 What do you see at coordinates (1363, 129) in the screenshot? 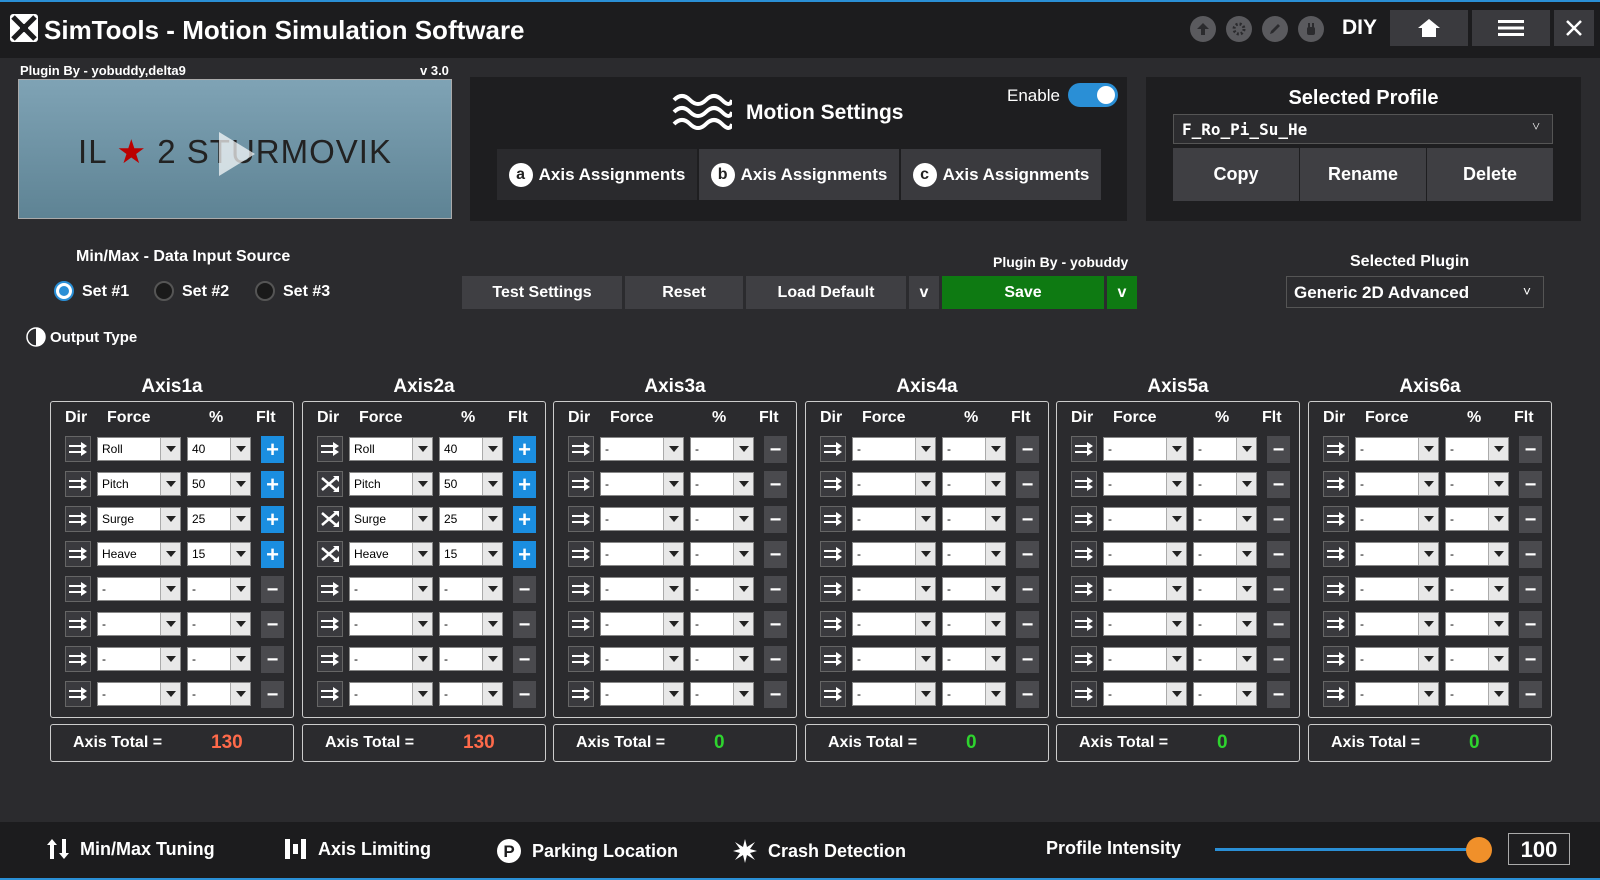
I see `profile-select: F_Ro_Pi_Su_He ˅` at bounding box center [1363, 129].